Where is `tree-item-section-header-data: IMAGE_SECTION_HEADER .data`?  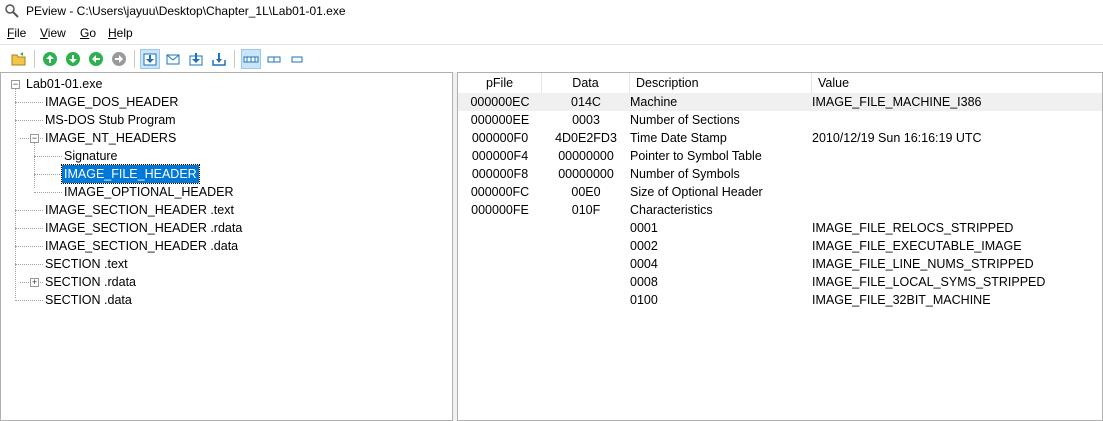 tree-item-section-header-data: IMAGE_SECTION_HEADER .data is located at coordinates (141, 246).